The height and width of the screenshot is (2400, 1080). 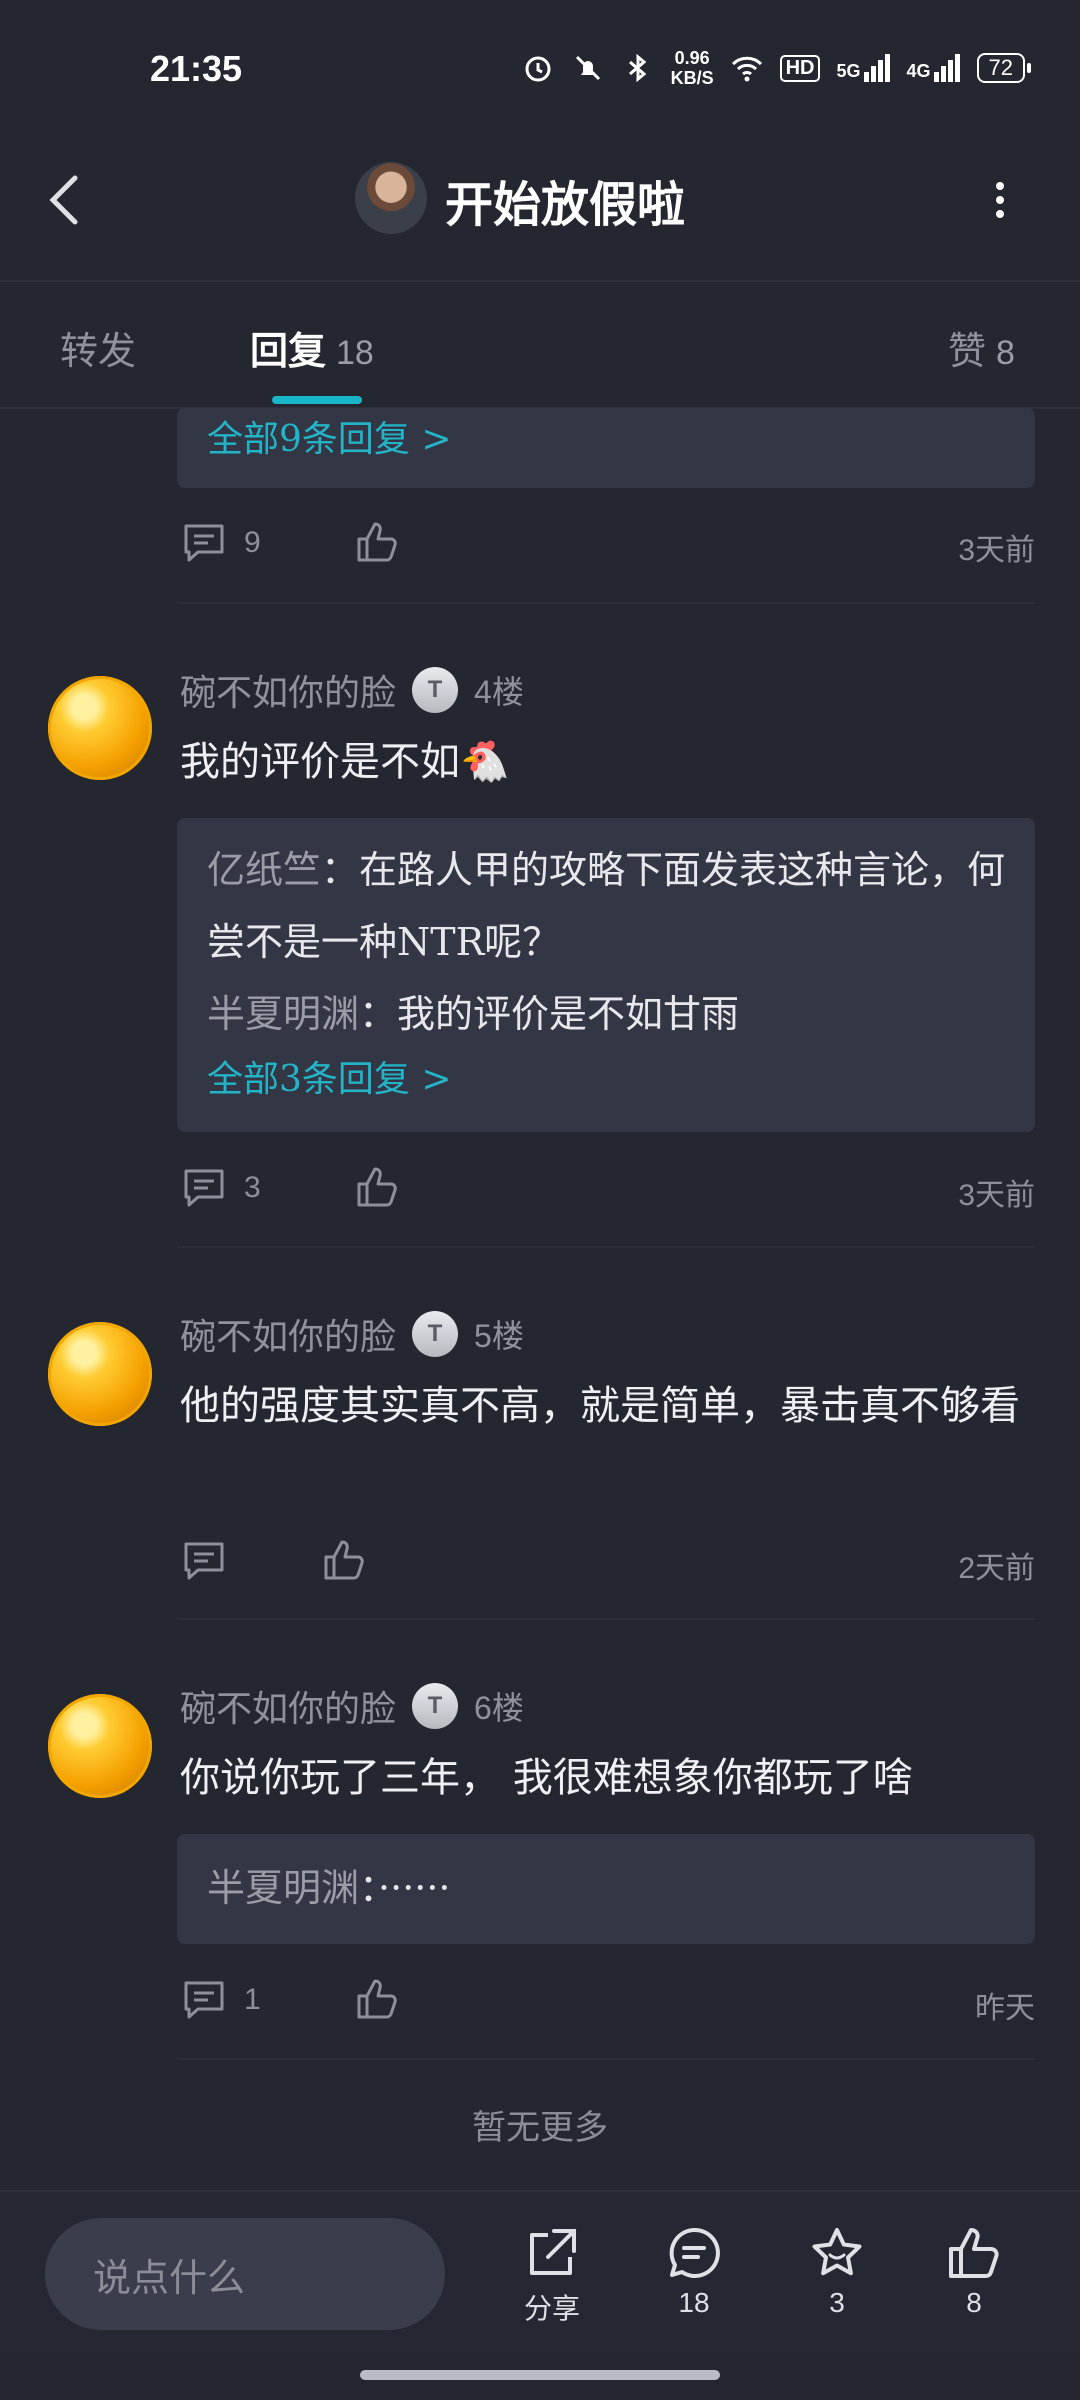 What do you see at coordinates (694, 2252) in the screenshot?
I see `chat-bubble-icon` at bounding box center [694, 2252].